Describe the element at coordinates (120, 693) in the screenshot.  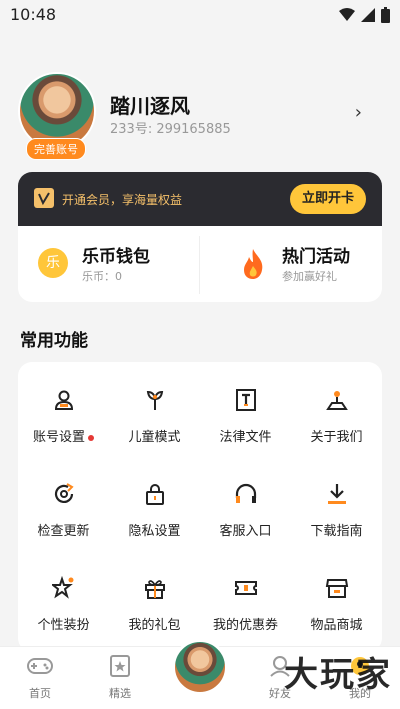
I see `nav-label-featured: 精选` at that location.